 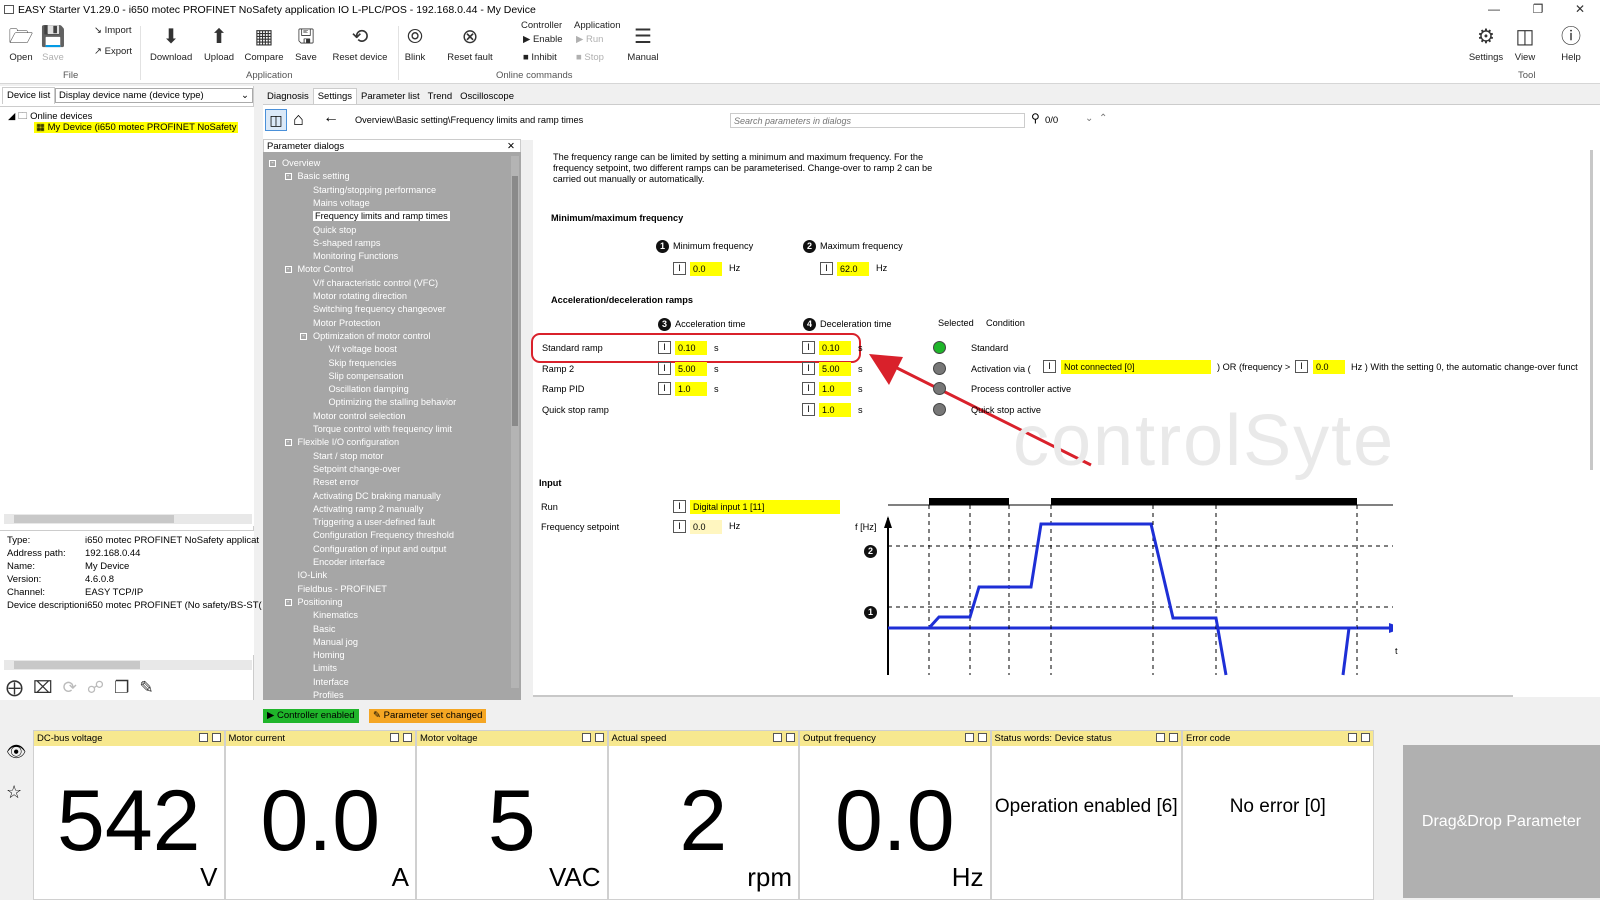 What do you see at coordinates (515, 422) in the screenshot?
I see `tree-scrollbar` at bounding box center [515, 422].